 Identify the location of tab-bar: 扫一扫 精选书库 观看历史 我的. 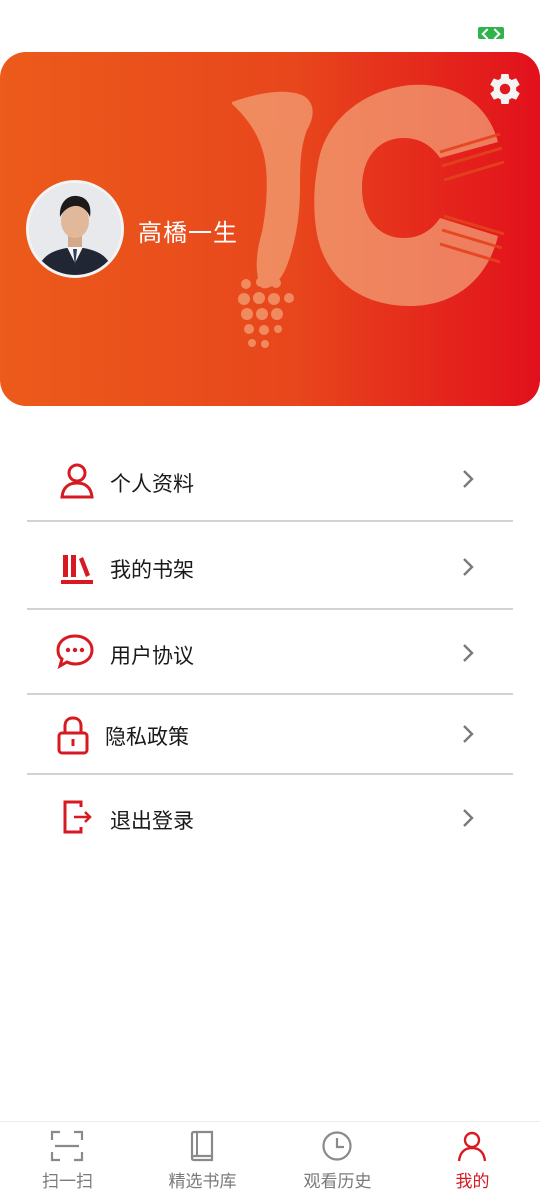
(270, 1160).